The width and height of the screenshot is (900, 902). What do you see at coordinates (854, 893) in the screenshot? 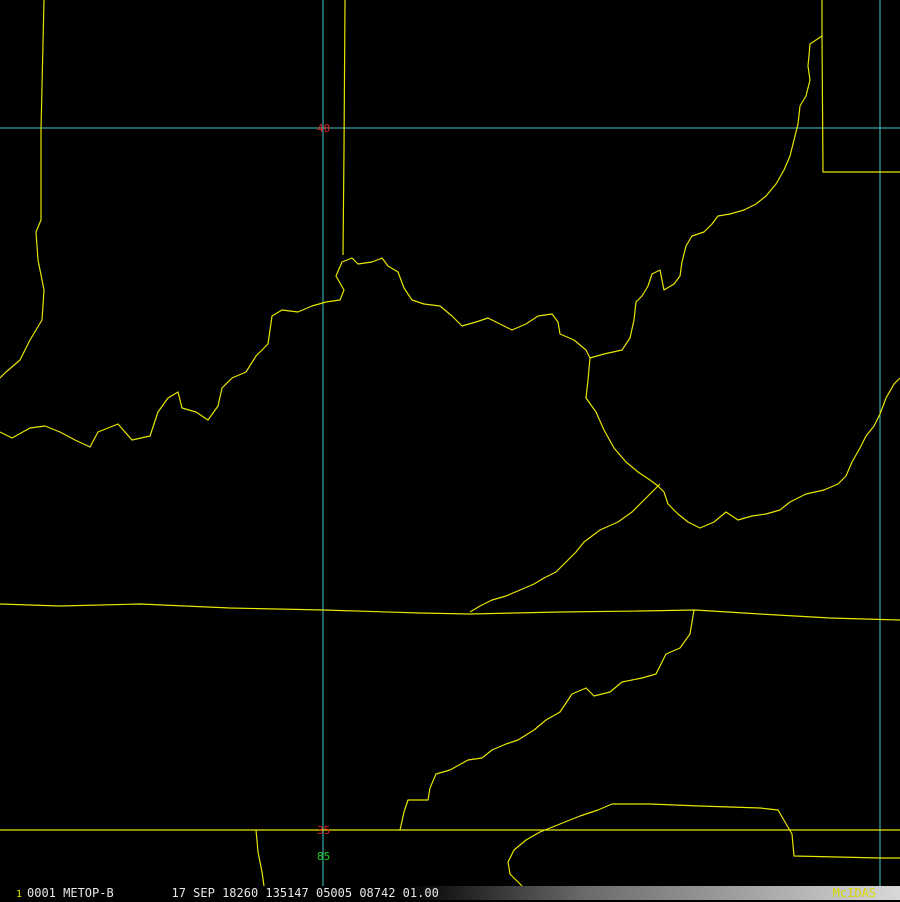
I see `mcidas-logo: McIDAS` at bounding box center [854, 893].